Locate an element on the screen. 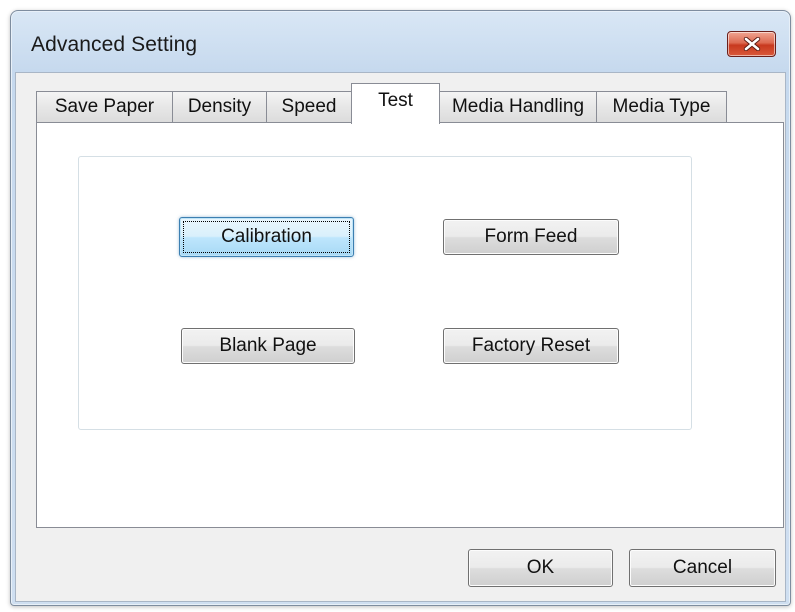  cancel-button-label: Cancel is located at coordinates (702, 567).